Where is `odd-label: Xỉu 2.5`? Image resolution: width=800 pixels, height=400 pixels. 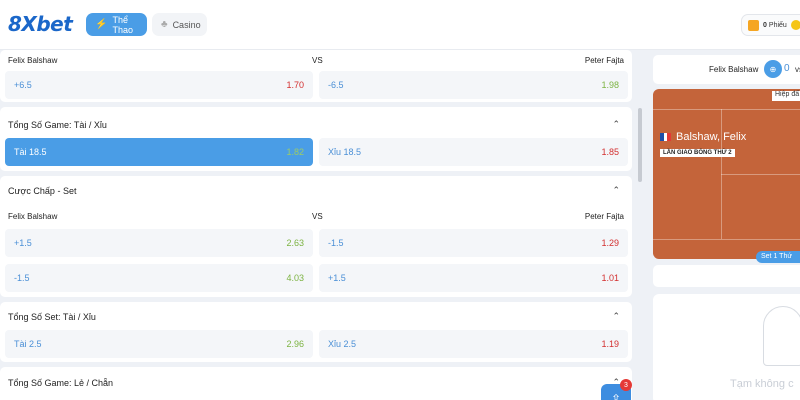
odd-label: Xỉu 2.5 is located at coordinates (342, 344).